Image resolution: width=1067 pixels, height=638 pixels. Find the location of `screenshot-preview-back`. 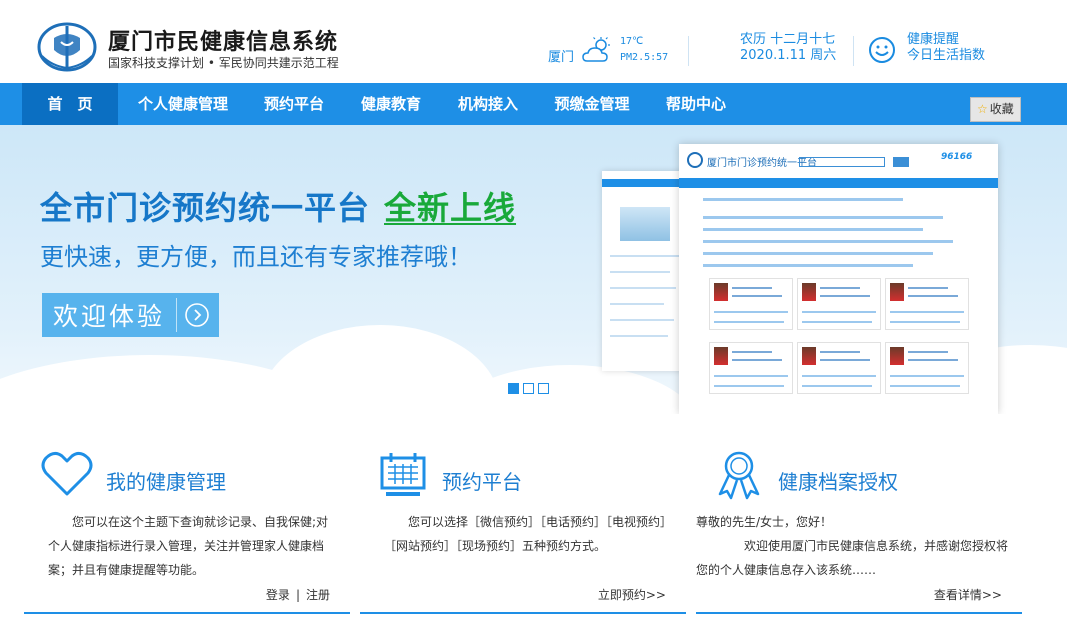

screenshot-preview-back is located at coordinates (645, 271).